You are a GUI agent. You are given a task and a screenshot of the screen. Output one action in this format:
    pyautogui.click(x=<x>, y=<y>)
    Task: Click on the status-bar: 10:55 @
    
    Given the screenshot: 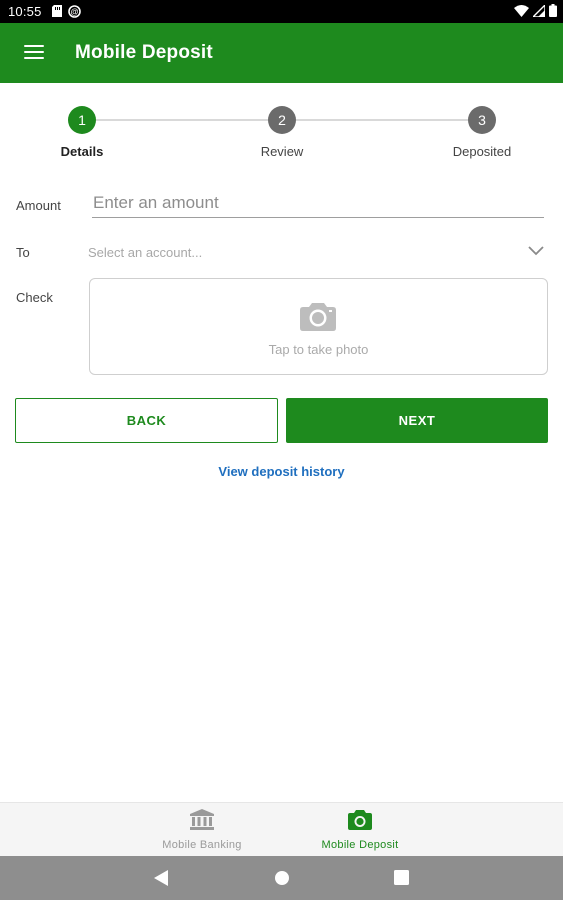 What is the action you would take?
    pyautogui.click(x=281, y=11)
    